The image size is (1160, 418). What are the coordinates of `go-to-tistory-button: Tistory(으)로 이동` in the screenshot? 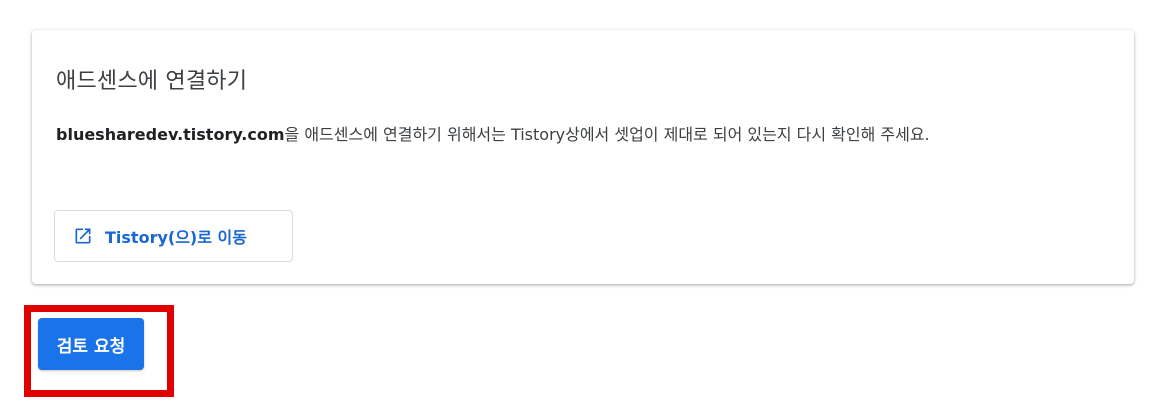 It's located at (173, 236).